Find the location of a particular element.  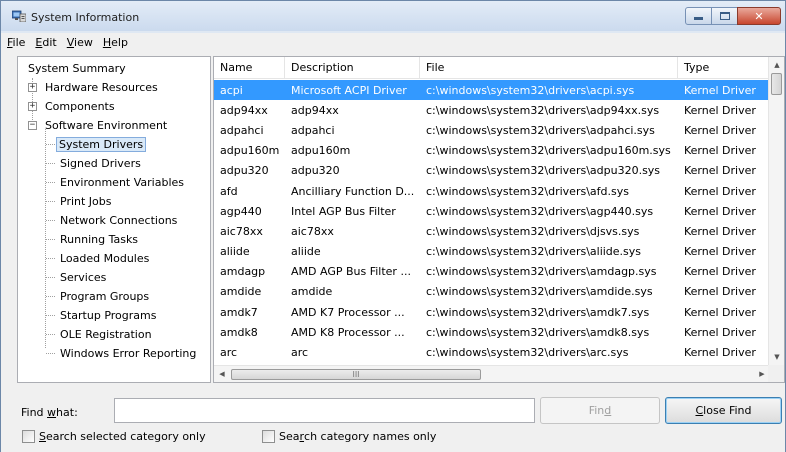

column-header-description: Description is located at coordinates (352, 68).